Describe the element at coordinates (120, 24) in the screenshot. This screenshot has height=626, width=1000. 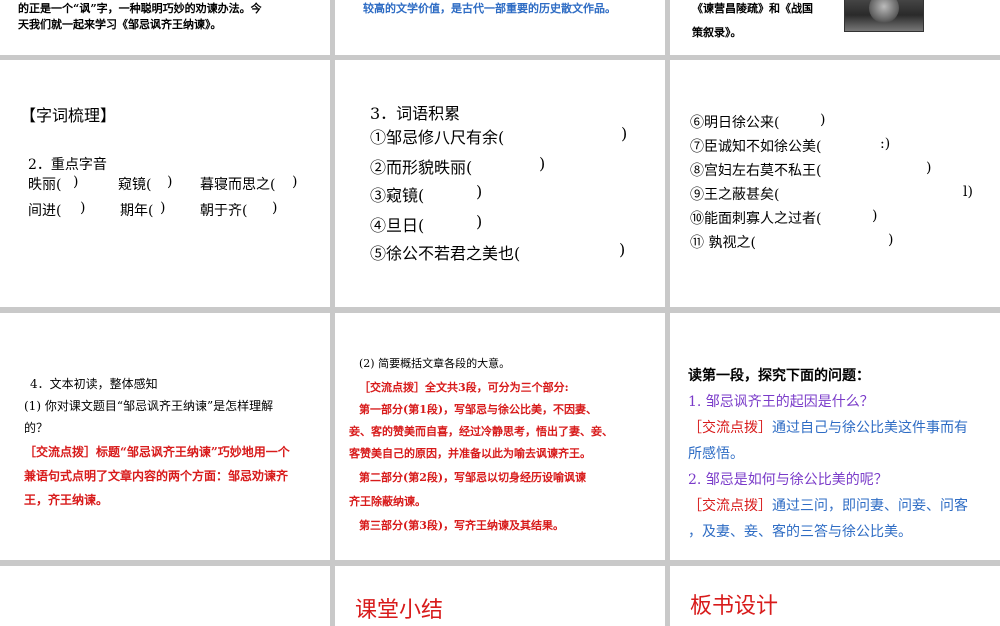
I see `intro-line-2: 天我们就一起来学习《邹忌讽齐王纳谏》。` at that location.